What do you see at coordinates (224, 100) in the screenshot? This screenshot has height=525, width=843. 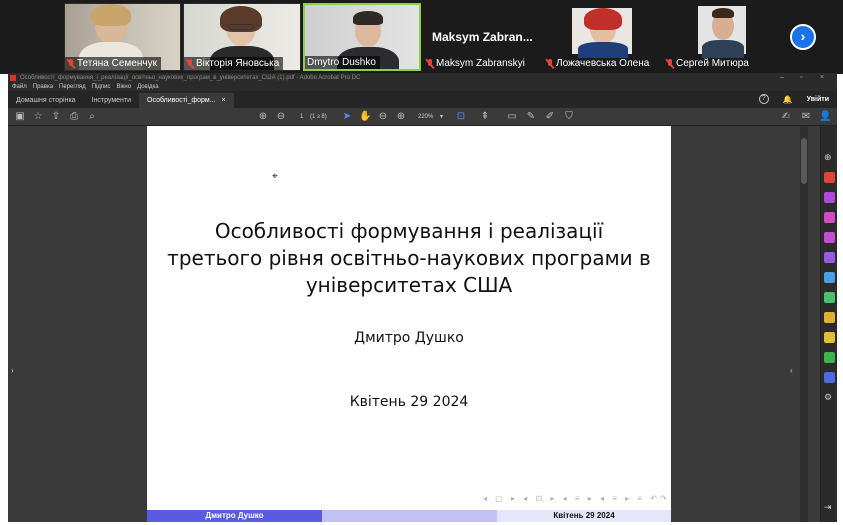 I see `close-tab-icon: ×` at bounding box center [224, 100].